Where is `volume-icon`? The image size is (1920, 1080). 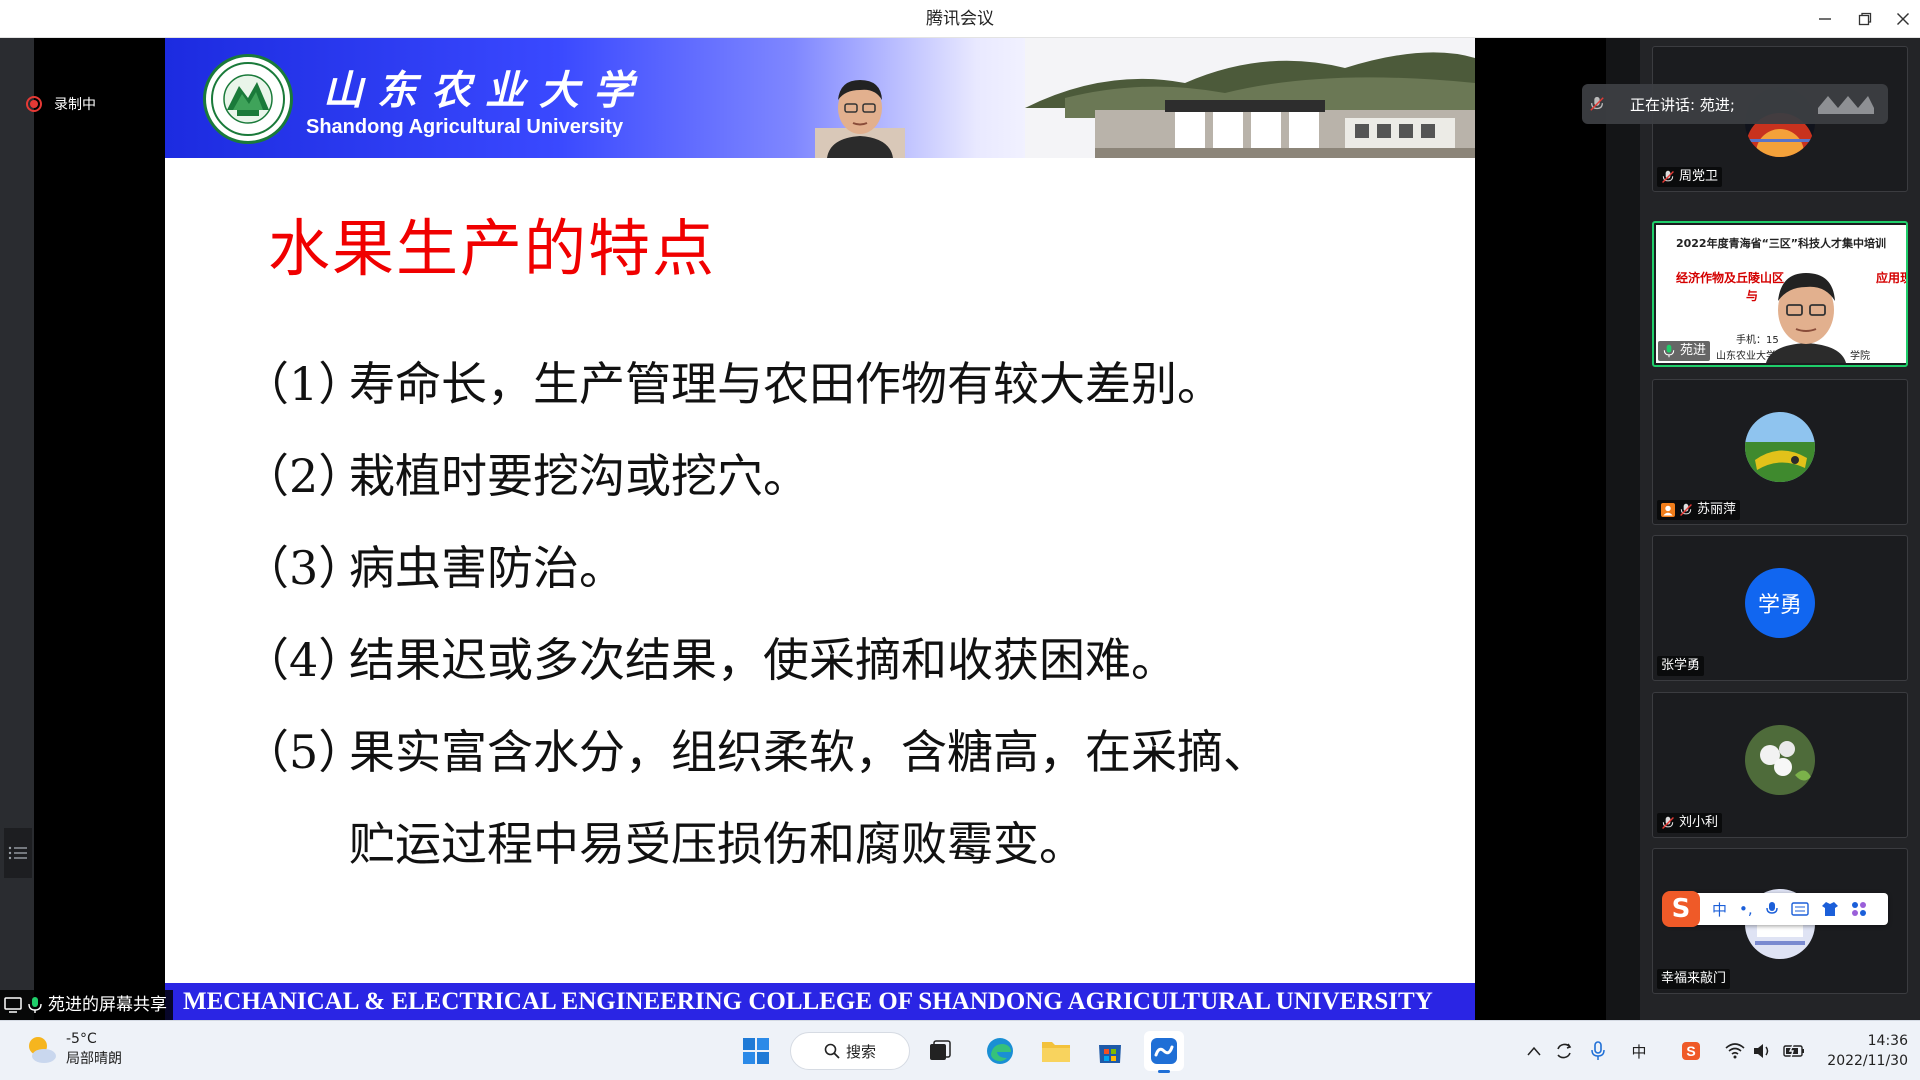
volume-icon is located at coordinates (1761, 1051).